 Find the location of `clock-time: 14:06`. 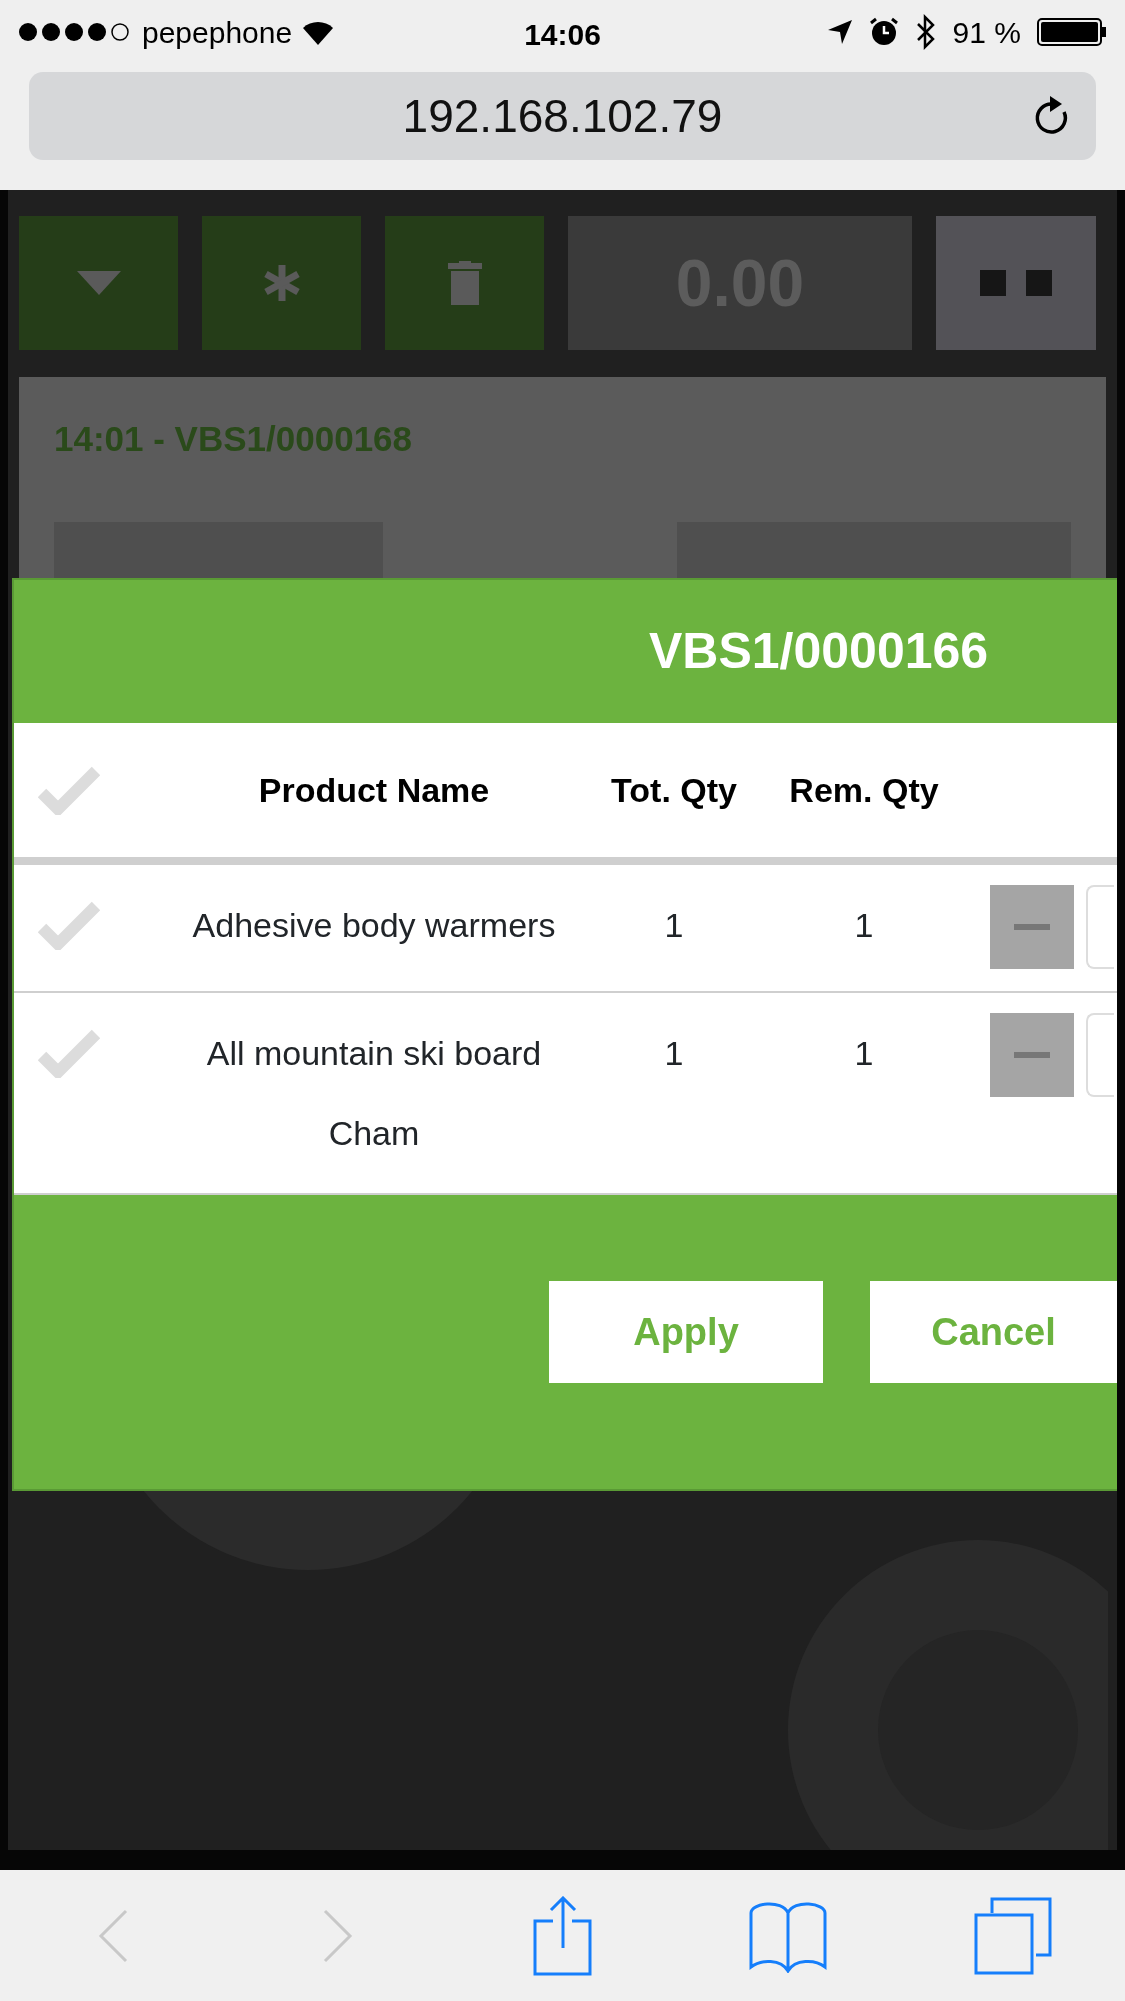

clock-time: 14:06 is located at coordinates (562, 34).